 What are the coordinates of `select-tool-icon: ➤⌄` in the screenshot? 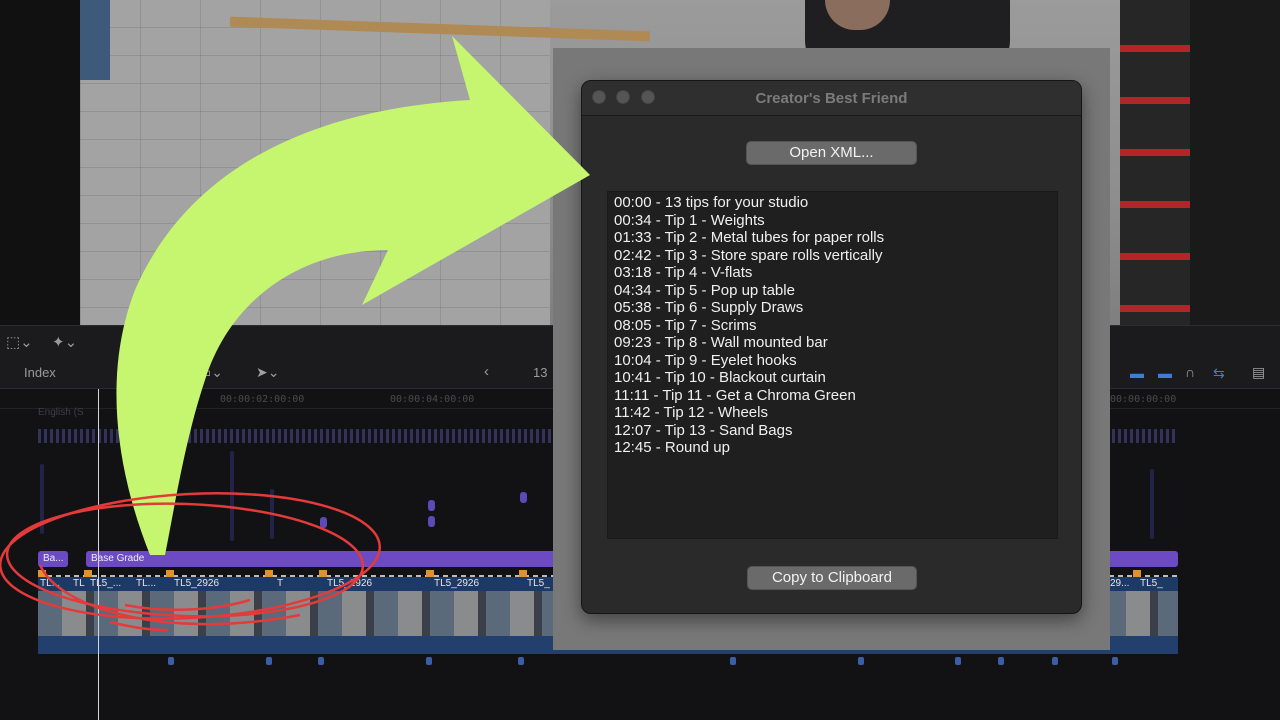 It's located at (267, 372).